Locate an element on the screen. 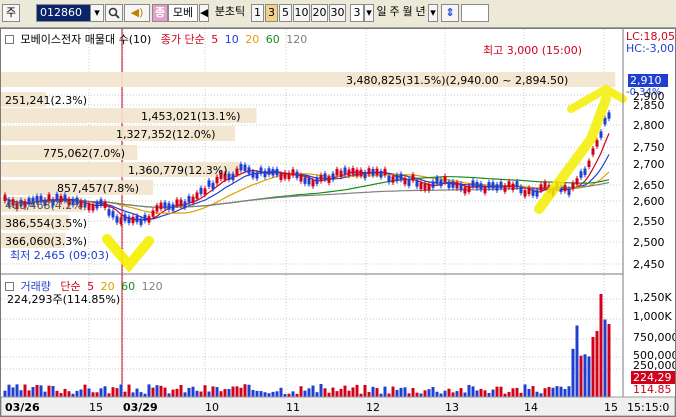 Image resolution: width=676 pixels, height=417 pixels. x-label-1: 15 is located at coordinates (96, 407).